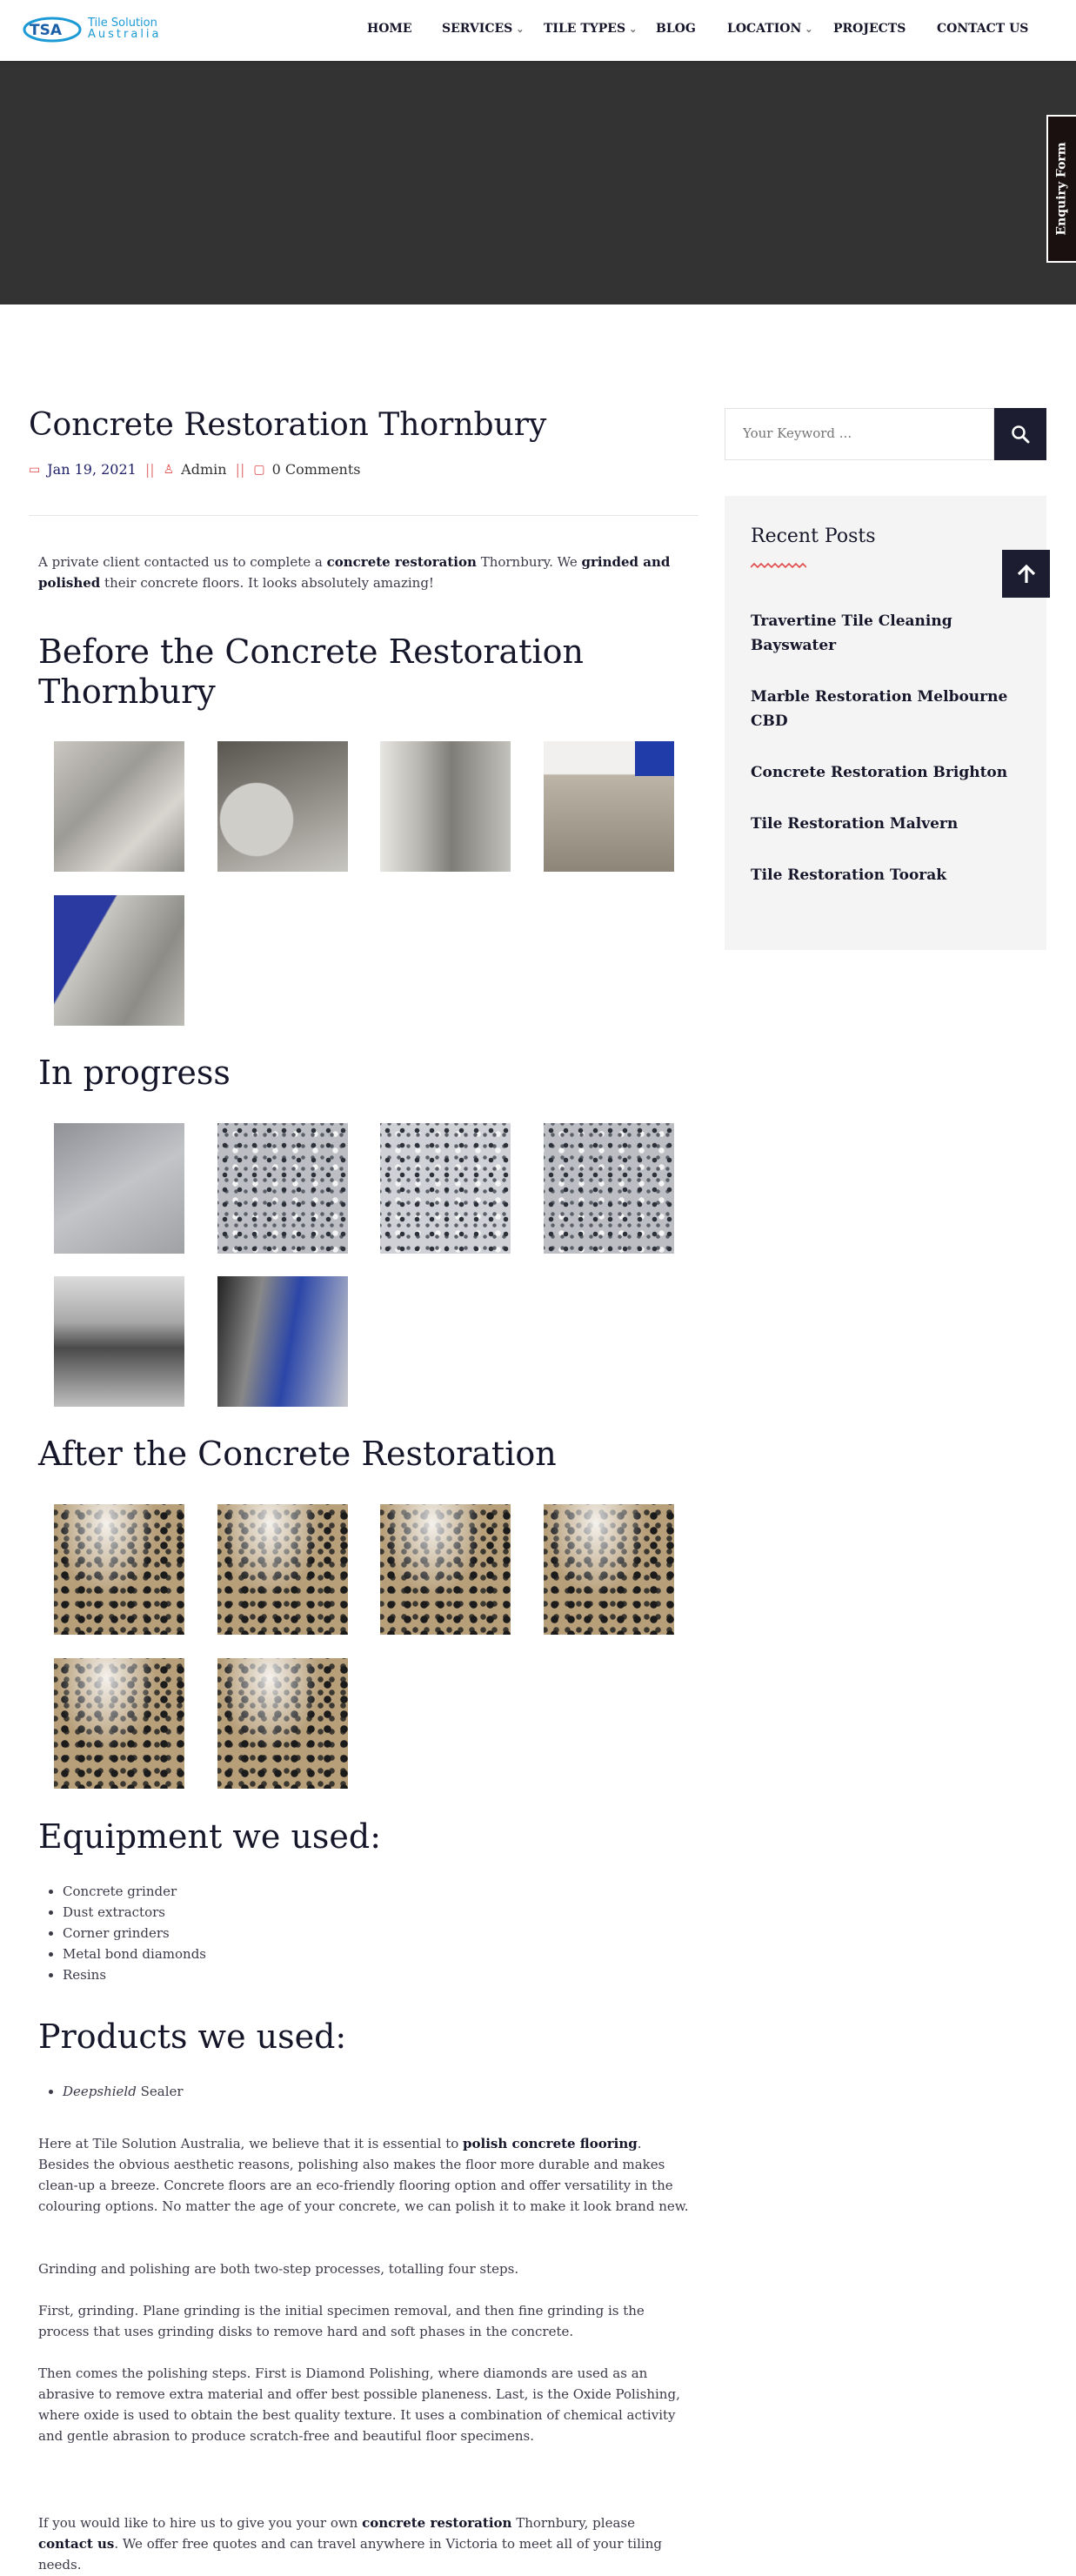 The height and width of the screenshot is (2576, 1076). What do you see at coordinates (35, 469) in the screenshot?
I see `calendar-icon: ▭` at bounding box center [35, 469].